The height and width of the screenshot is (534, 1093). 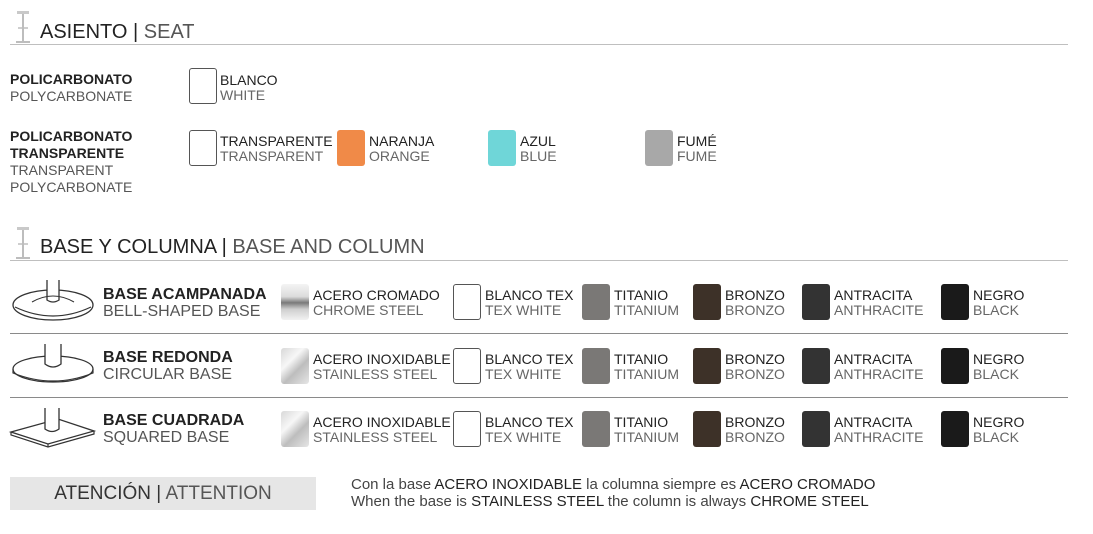 I want to click on color-name-es: BLANCO, so click(x=249, y=80).